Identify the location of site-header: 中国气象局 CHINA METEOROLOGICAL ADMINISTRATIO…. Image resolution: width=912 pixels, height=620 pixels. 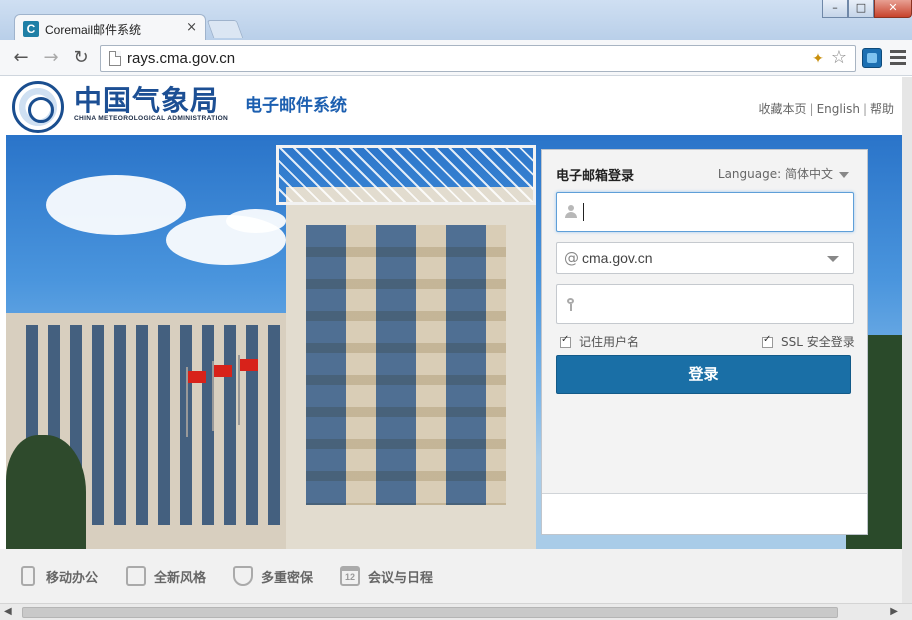
(456, 106).